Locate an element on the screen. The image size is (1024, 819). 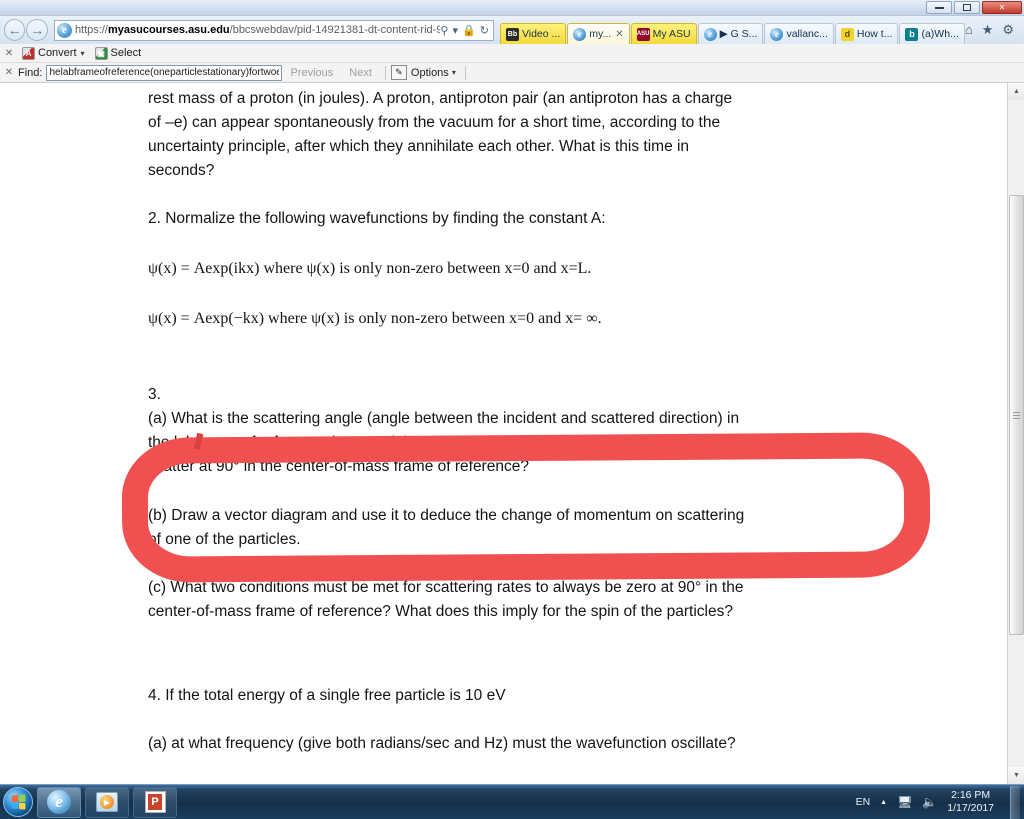
volume-icon: 🔈 is located at coordinates (929, 802).